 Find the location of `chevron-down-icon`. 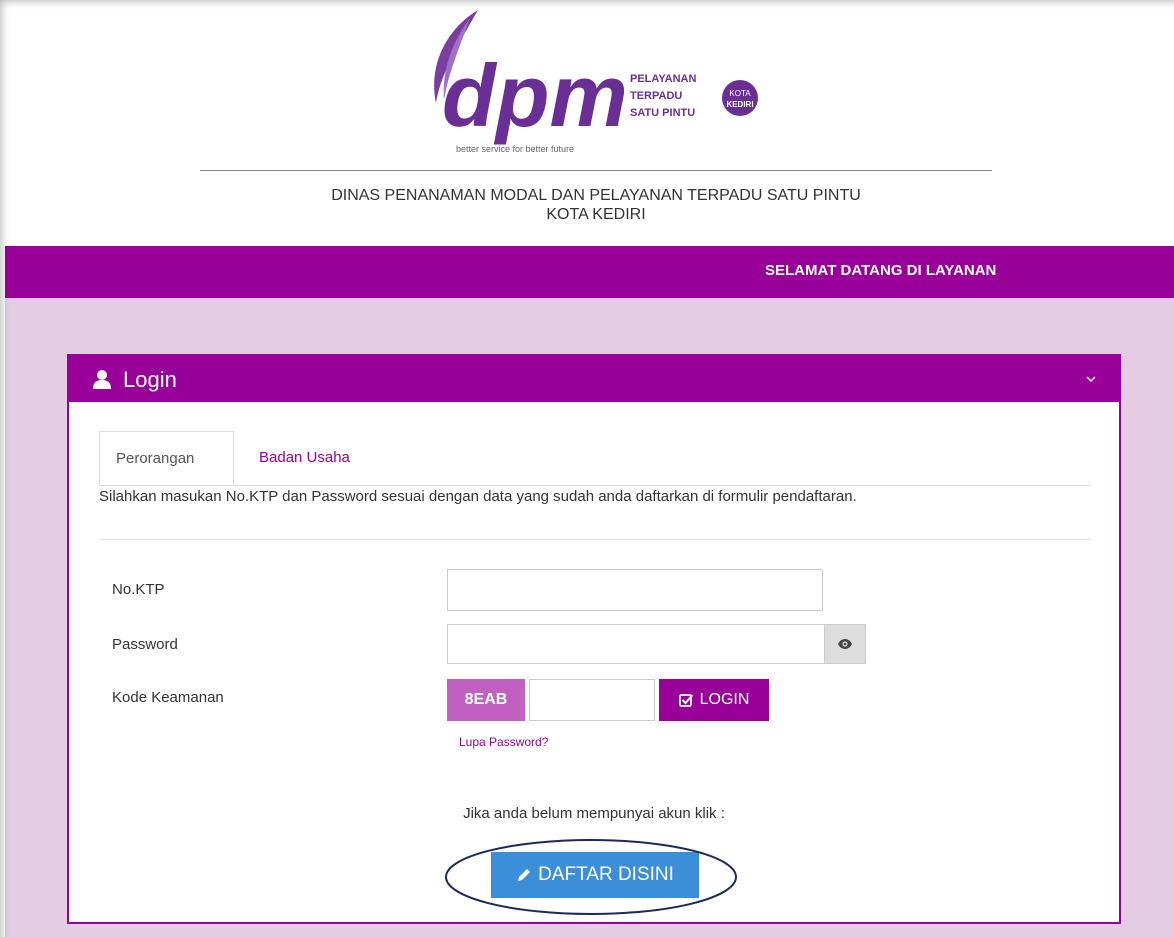

chevron-down-icon is located at coordinates (1091, 379).